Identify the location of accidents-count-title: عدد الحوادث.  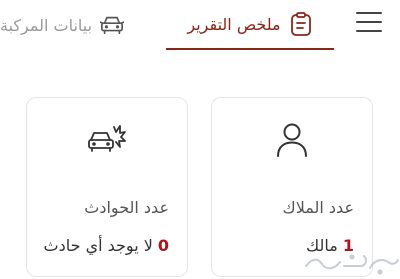
(126, 207).